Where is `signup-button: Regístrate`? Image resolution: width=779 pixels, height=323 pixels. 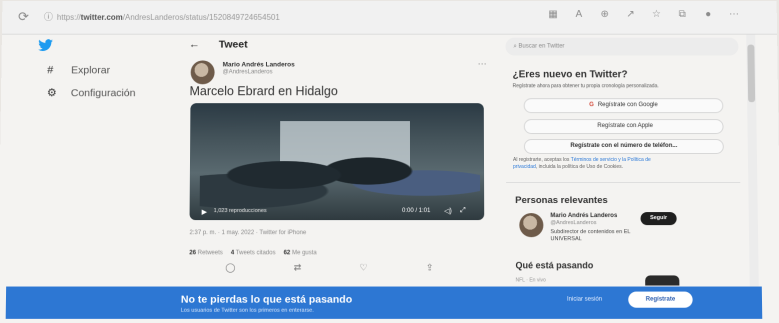
signup-button: Regístrate is located at coordinates (660, 299).